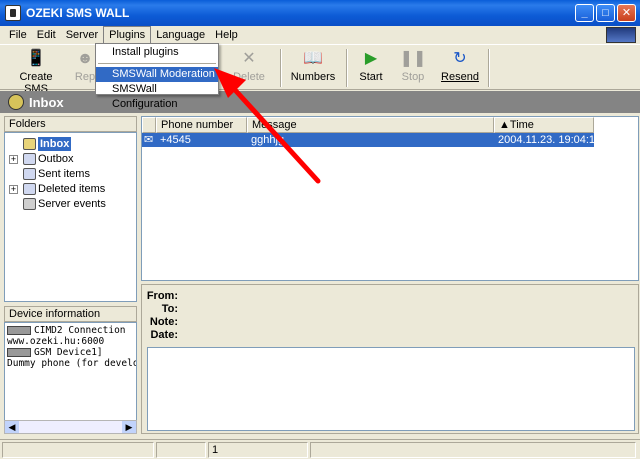 The width and height of the screenshot is (640, 459). Describe the element at coordinates (18, 35) in the screenshot. I see `menu-file: File` at that location.